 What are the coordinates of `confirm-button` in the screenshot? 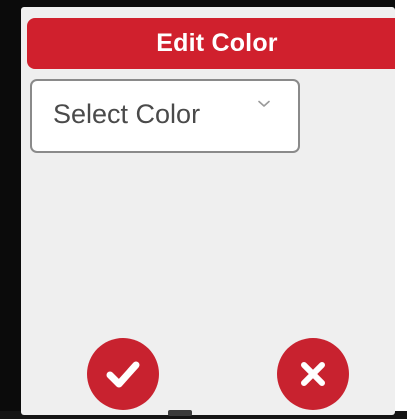 It's located at (123, 374).